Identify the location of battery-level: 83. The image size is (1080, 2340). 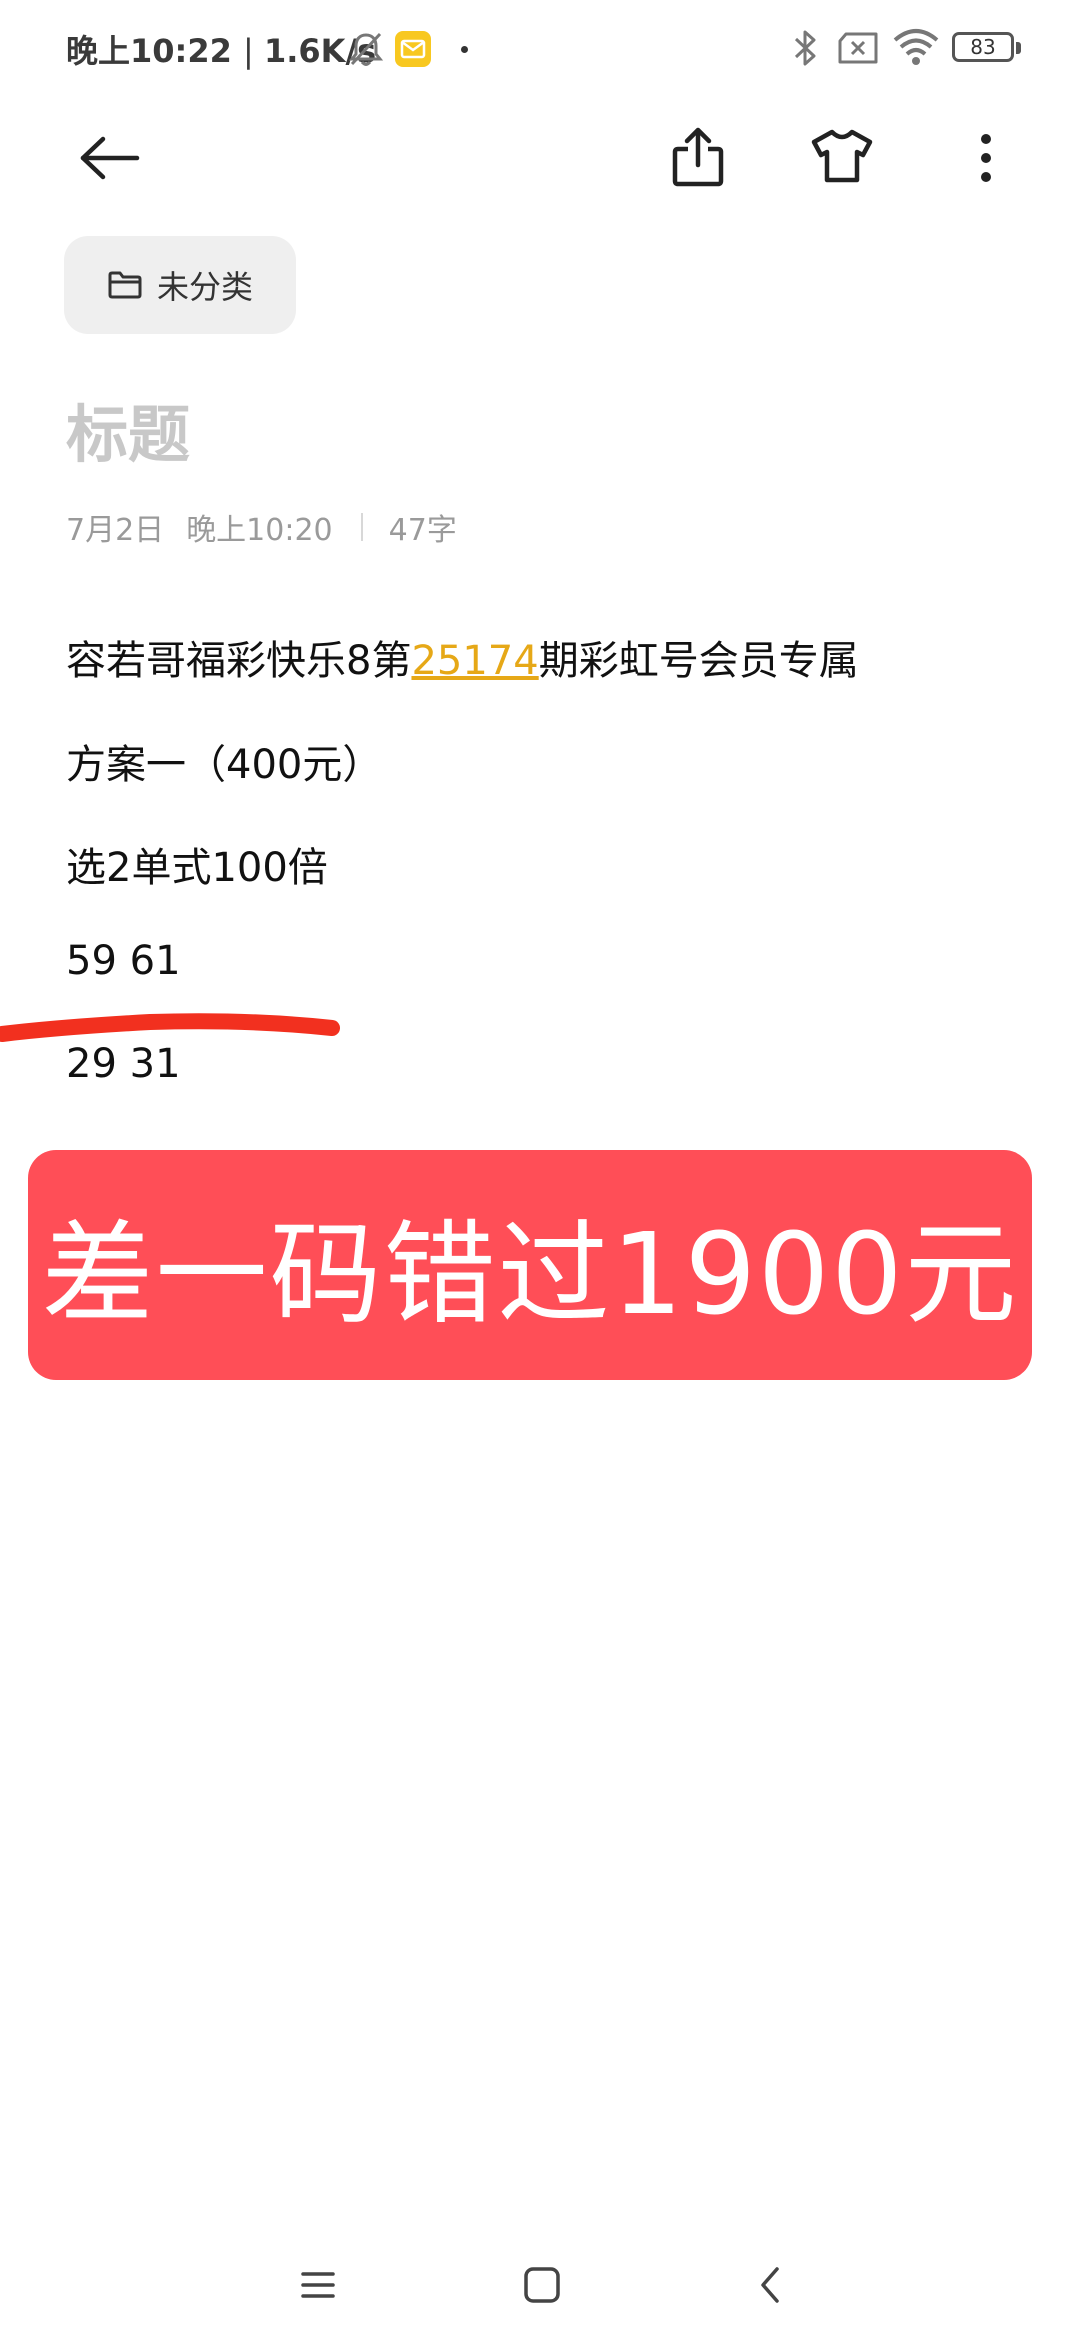
(983, 47).